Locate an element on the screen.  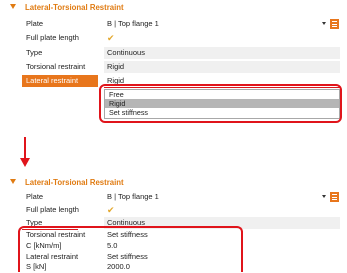
torsional-restraint-label: Torsional restraint is located at coordinates (56, 66).